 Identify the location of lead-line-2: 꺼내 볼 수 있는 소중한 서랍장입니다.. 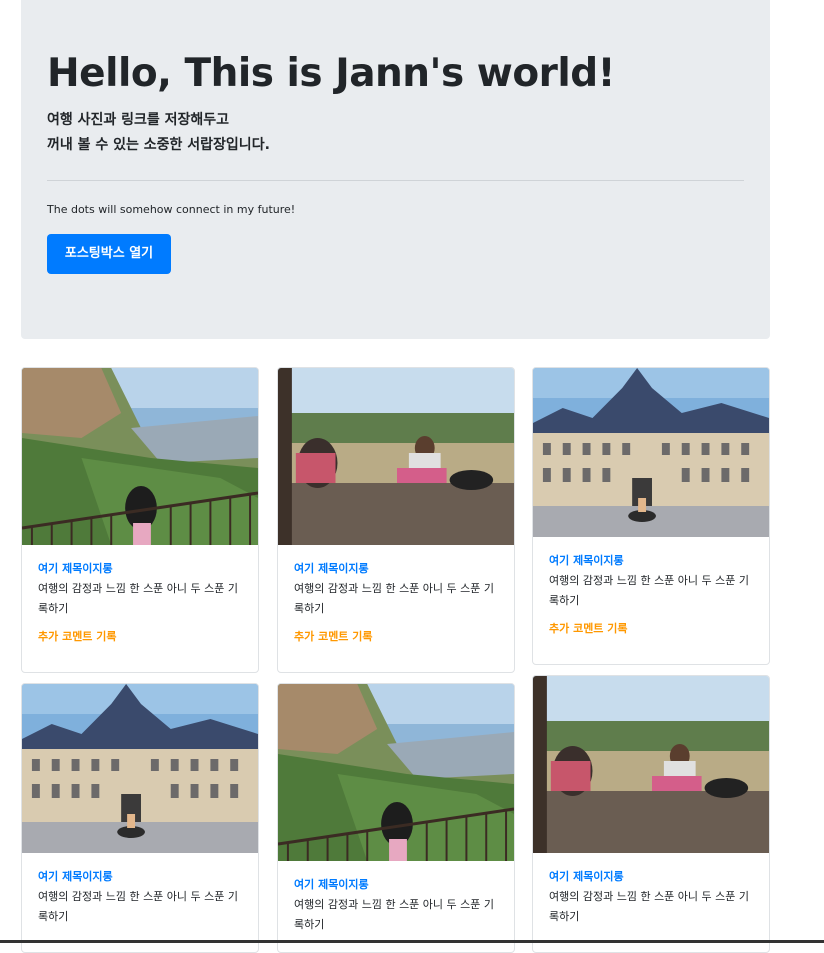
(158, 145).